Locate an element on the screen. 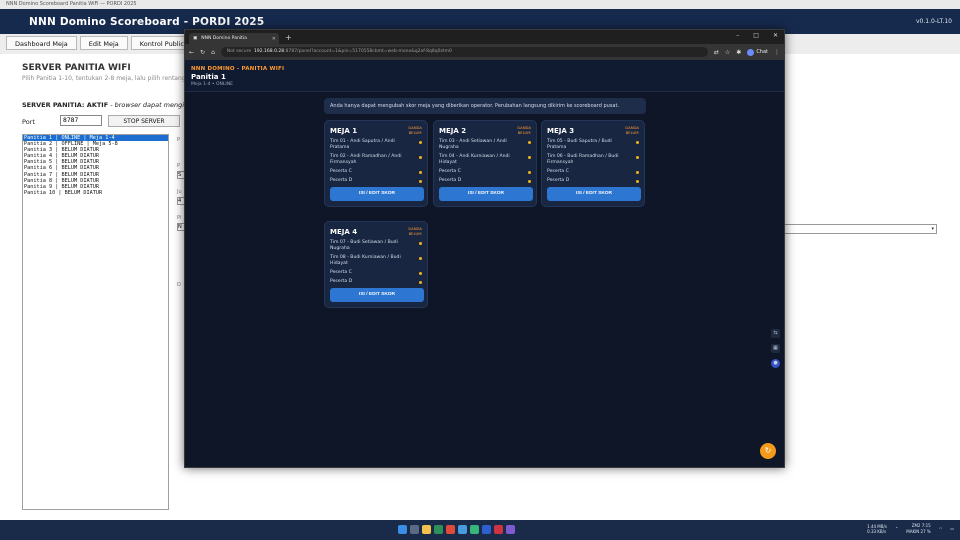 Image resolution: width=960 pixels, height=540 pixels. close-icon: ✕ is located at coordinates (775, 35).